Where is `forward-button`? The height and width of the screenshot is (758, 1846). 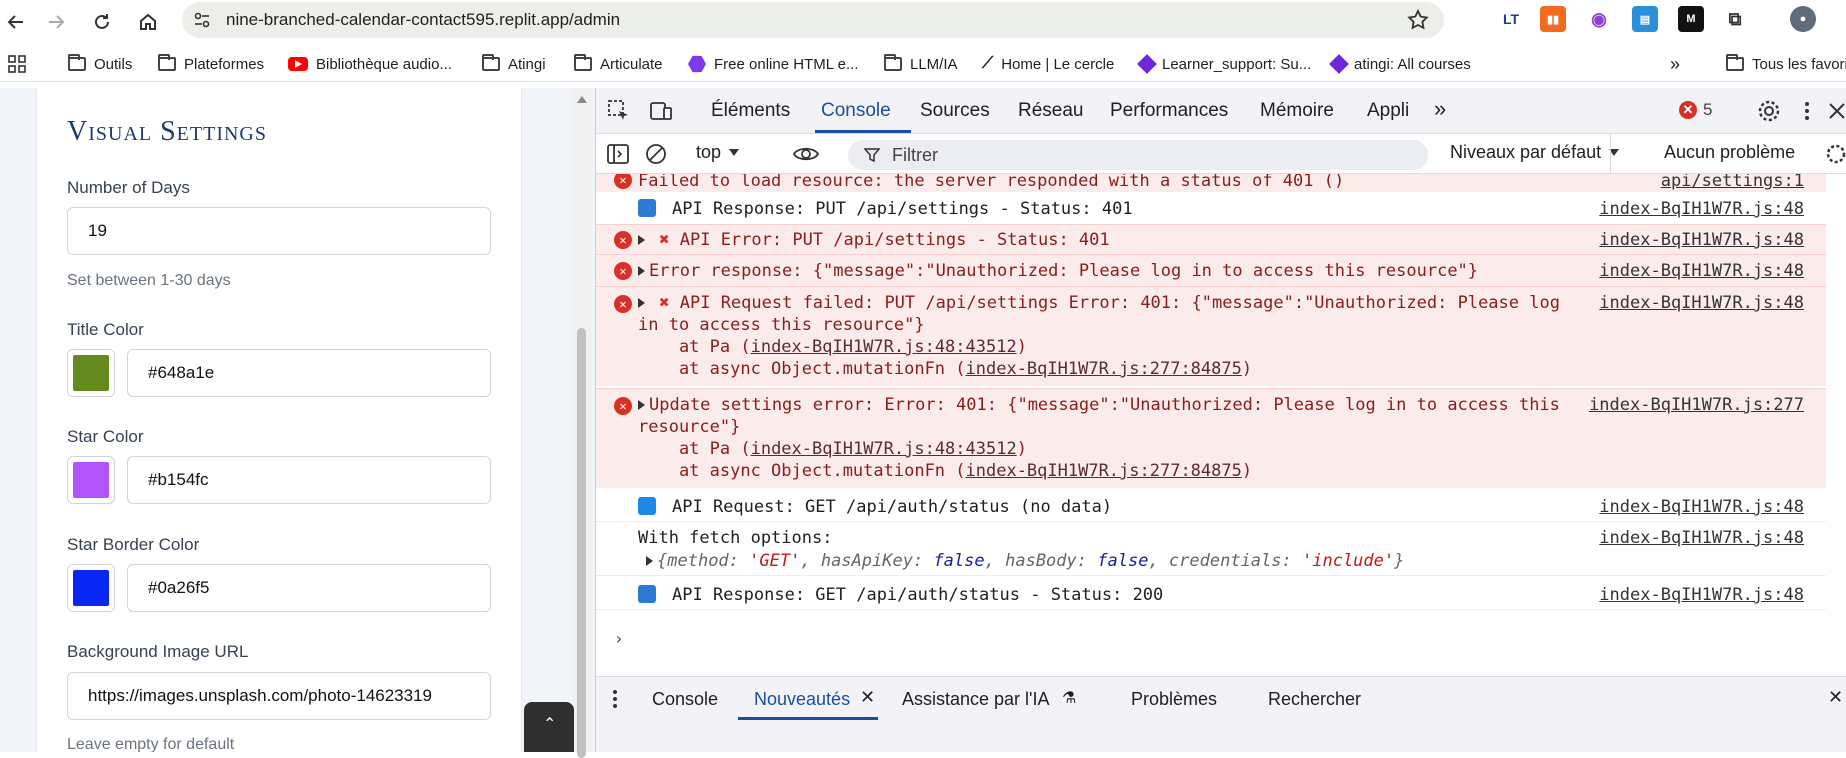
forward-button is located at coordinates (56, 22).